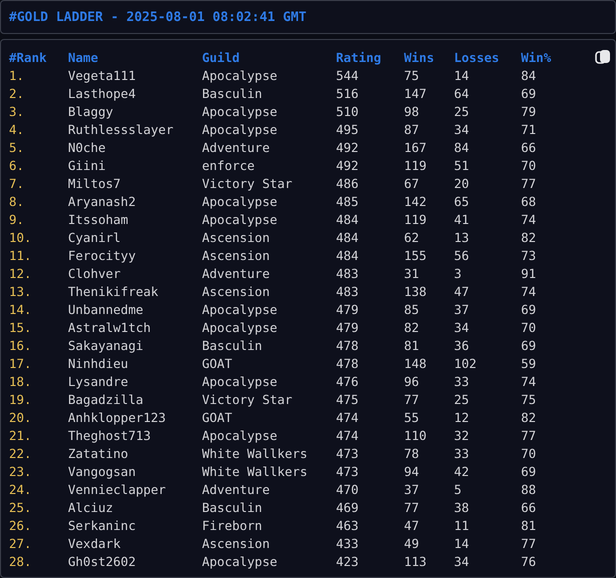 The height and width of the screenshot is (578, 616). Describe the element at coordinates (95, 183) in the screenshot. I see `table-cell-text: Miltos7` at that location.